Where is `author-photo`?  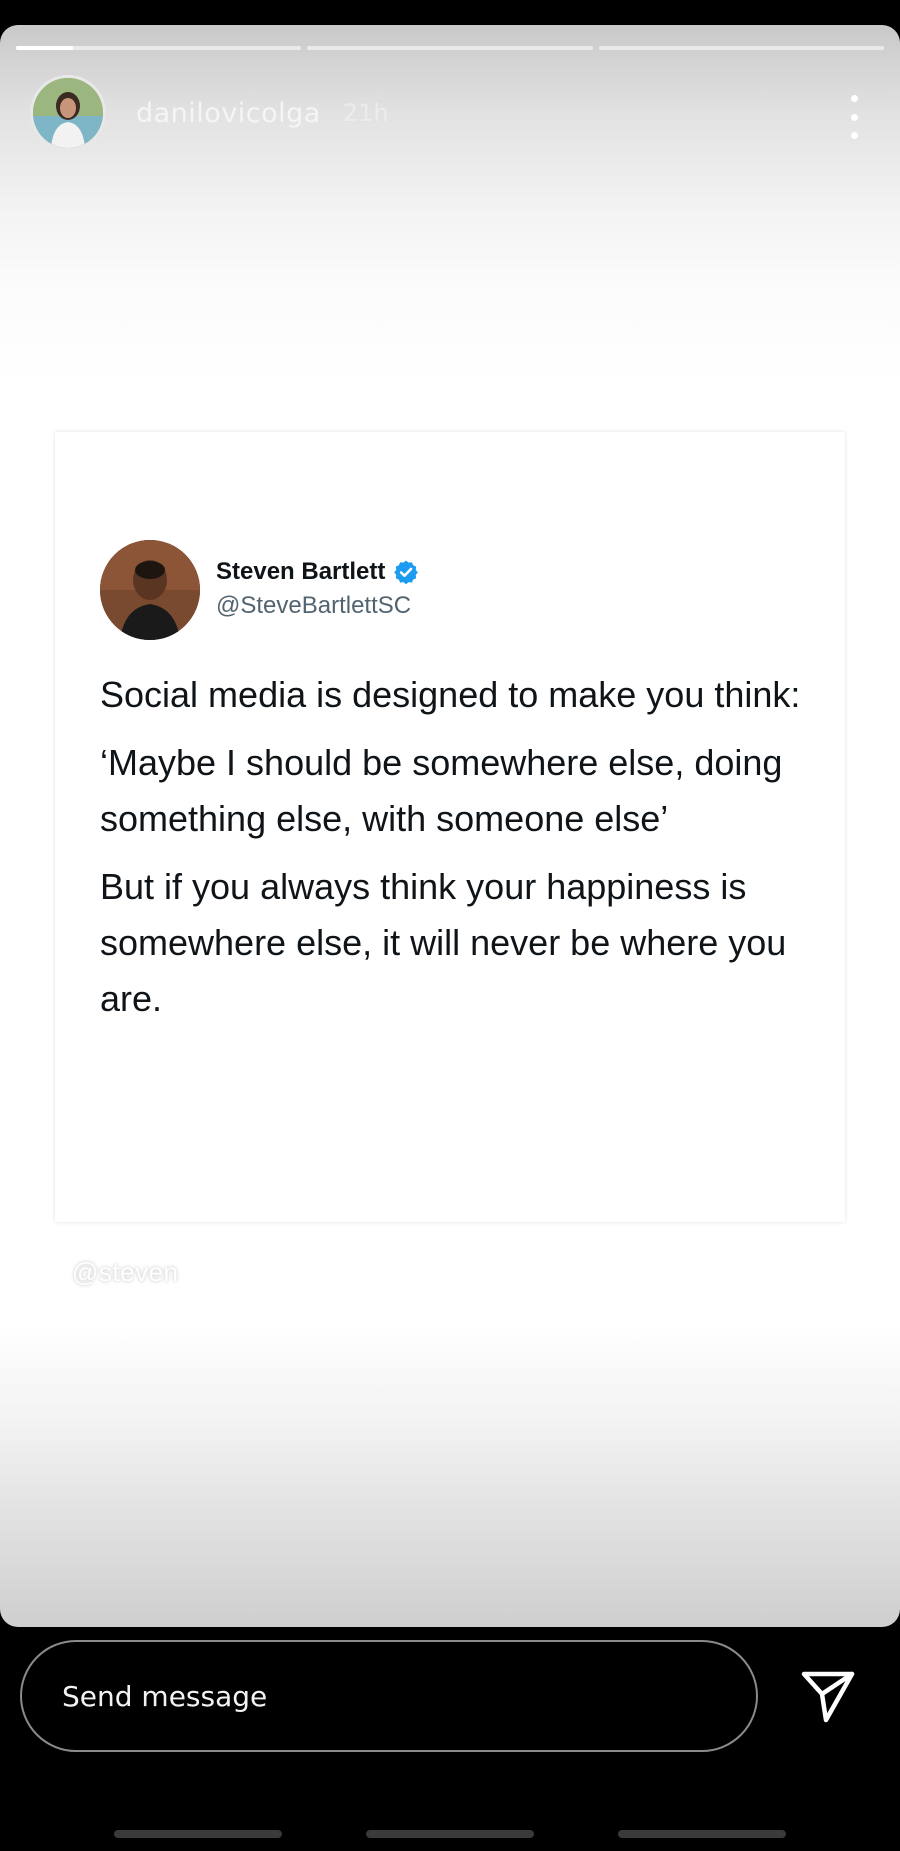 author-photo is located at coordinates (150, 590).